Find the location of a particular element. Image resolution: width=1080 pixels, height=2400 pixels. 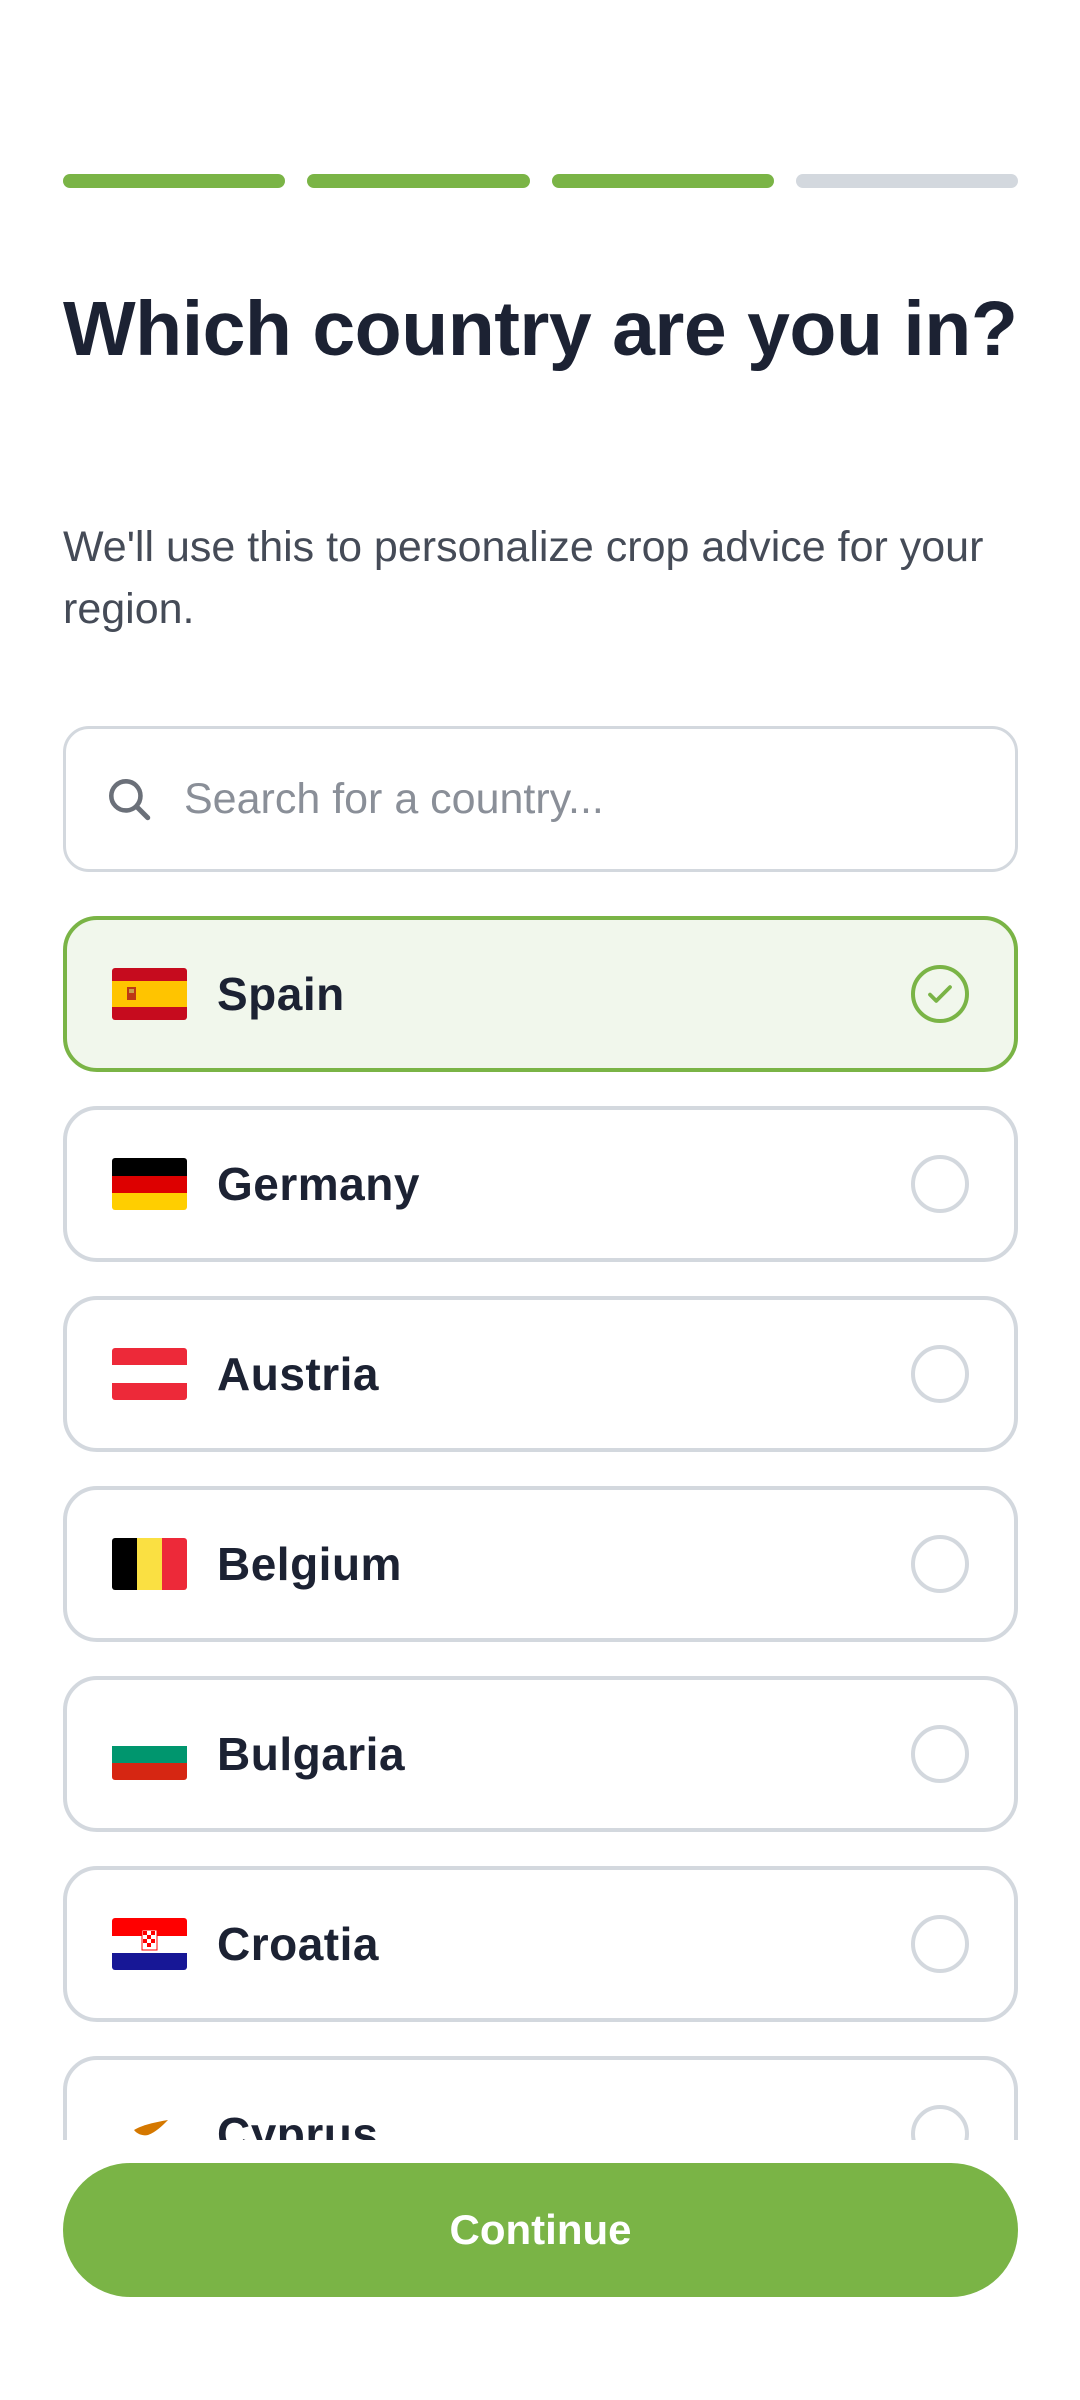

country-name: Austria is located at coordinates (298, 1374).